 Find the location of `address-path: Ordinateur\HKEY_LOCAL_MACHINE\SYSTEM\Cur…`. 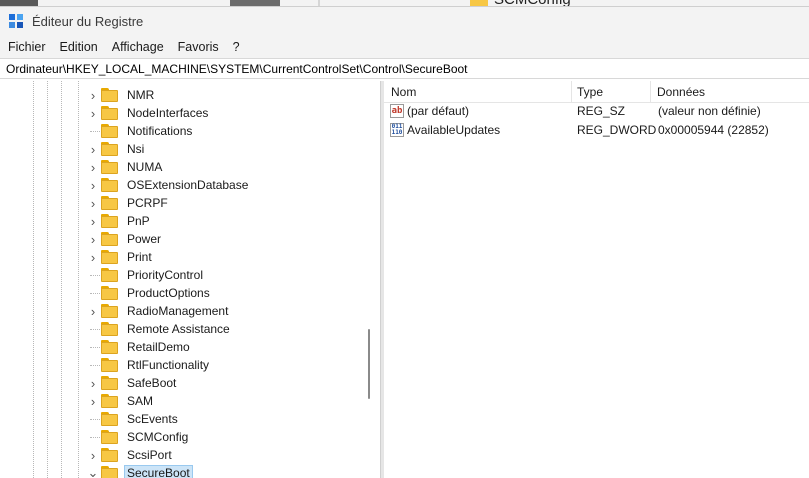

address-path: Ordinateur\HKEY_LOCAL_MACHINE\SYSTEM\Cur… is located at coordinates (237, 69).